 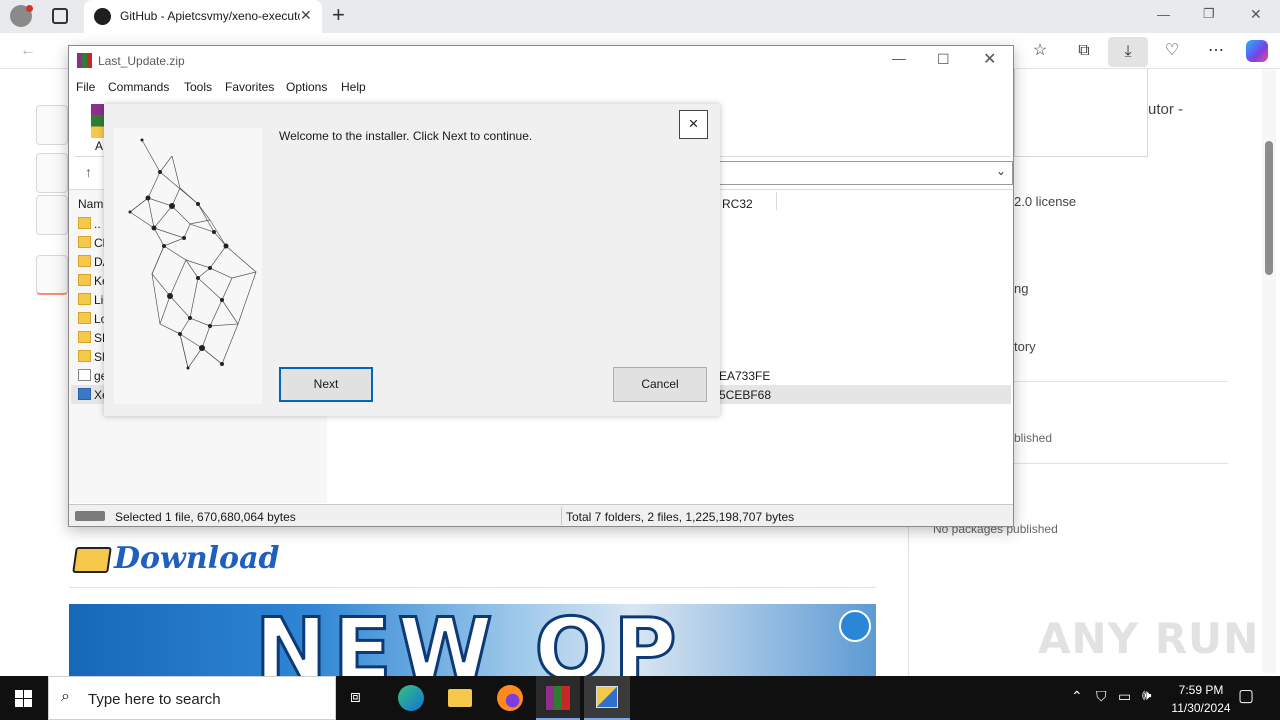 What do you see at coordinates (468, 640) in the screenshot?
I see `banner-text: NEW OP` at bounding box center [468, 640].